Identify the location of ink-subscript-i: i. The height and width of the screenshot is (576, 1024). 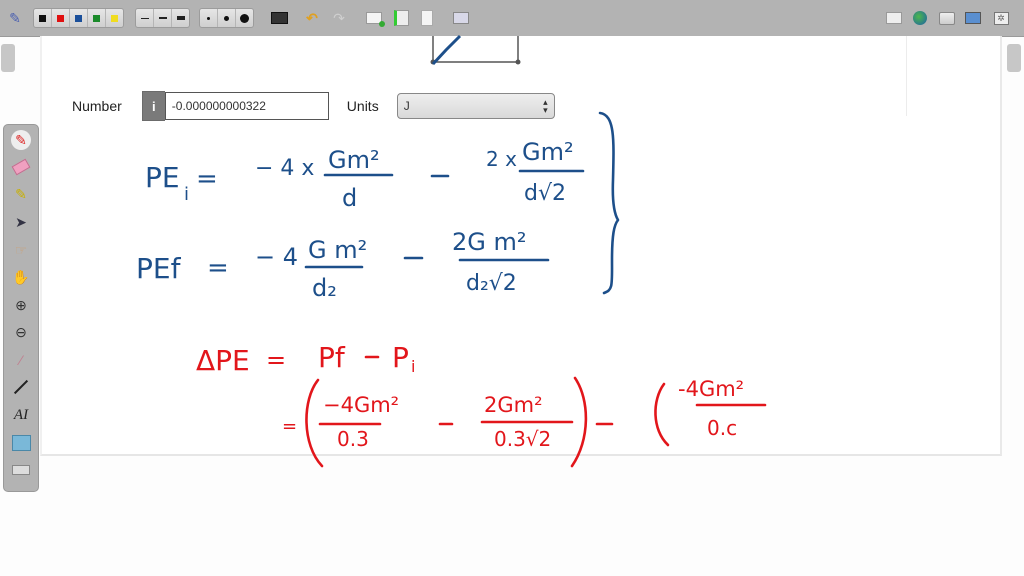
(413, 366).